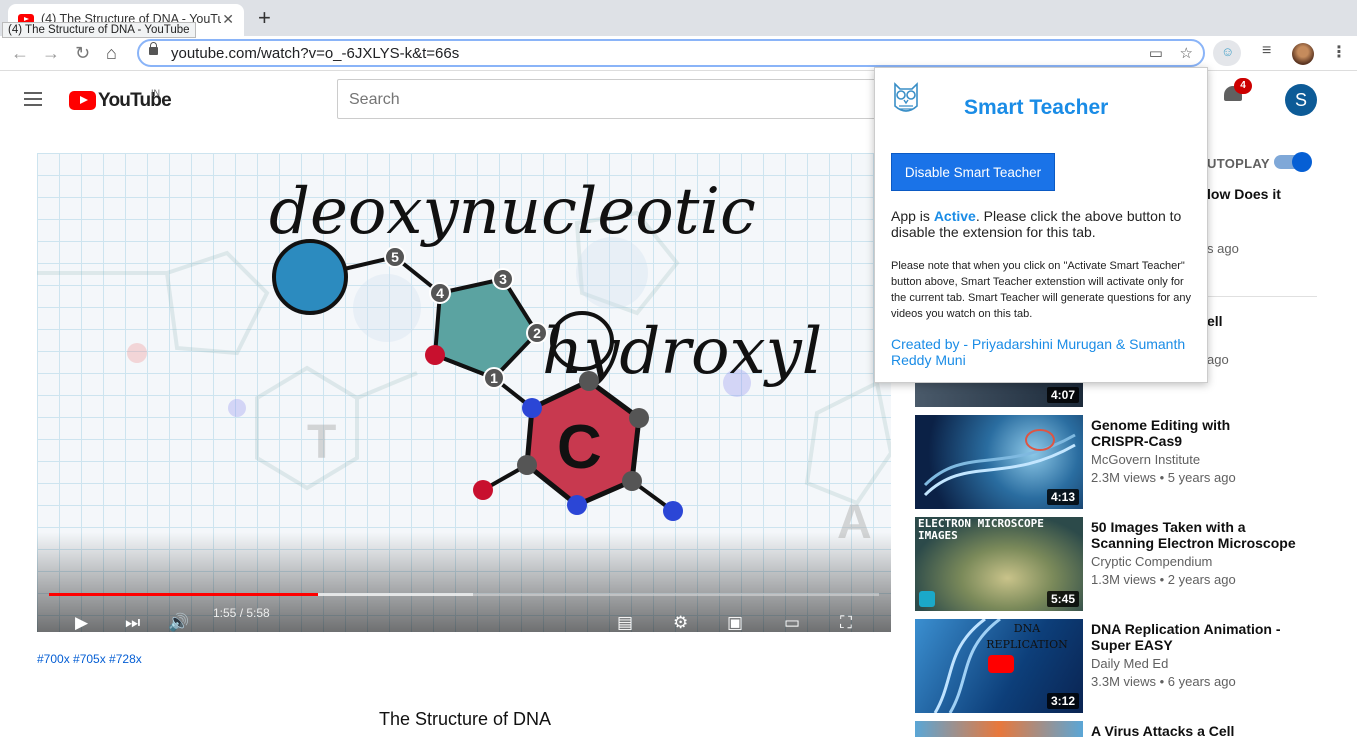  I want to click on user-avatar: S, so click(1301, 100).